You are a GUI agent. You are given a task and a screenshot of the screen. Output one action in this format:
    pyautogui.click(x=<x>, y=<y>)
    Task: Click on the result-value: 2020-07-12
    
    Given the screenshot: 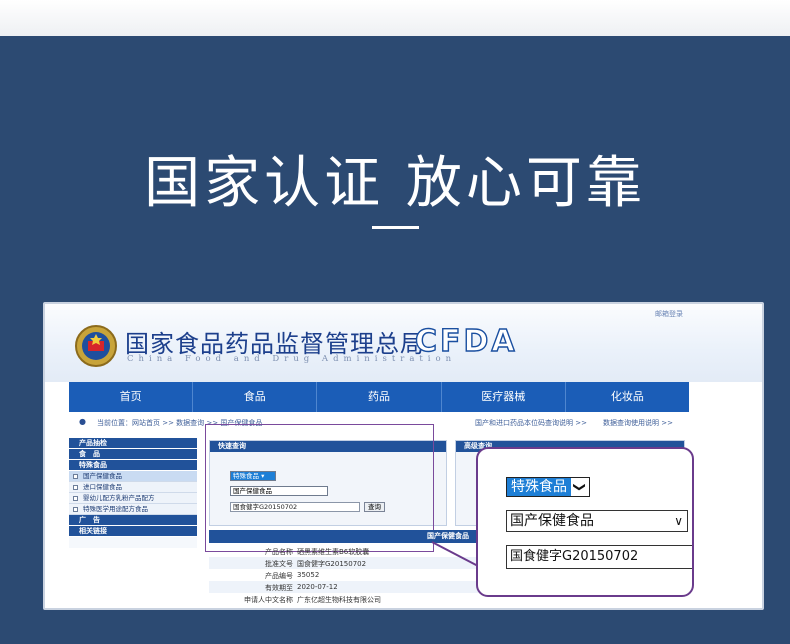 What is the action you would take?
    pyautogui.click(x=317, y=587)
    